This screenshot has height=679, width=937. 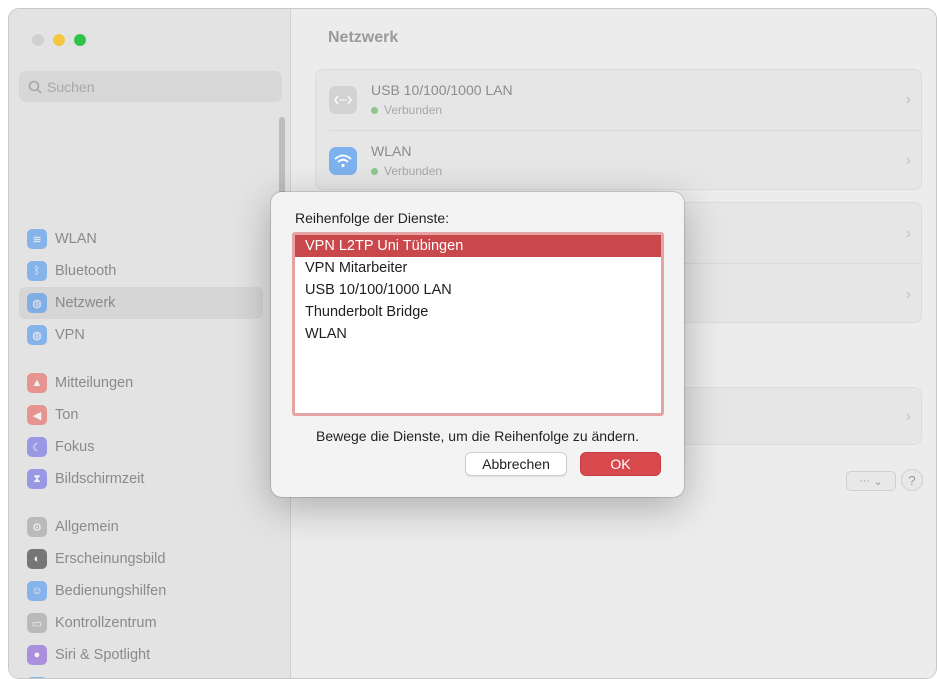 I want to click on siri-icon: ●, so click(x=37, y=655).